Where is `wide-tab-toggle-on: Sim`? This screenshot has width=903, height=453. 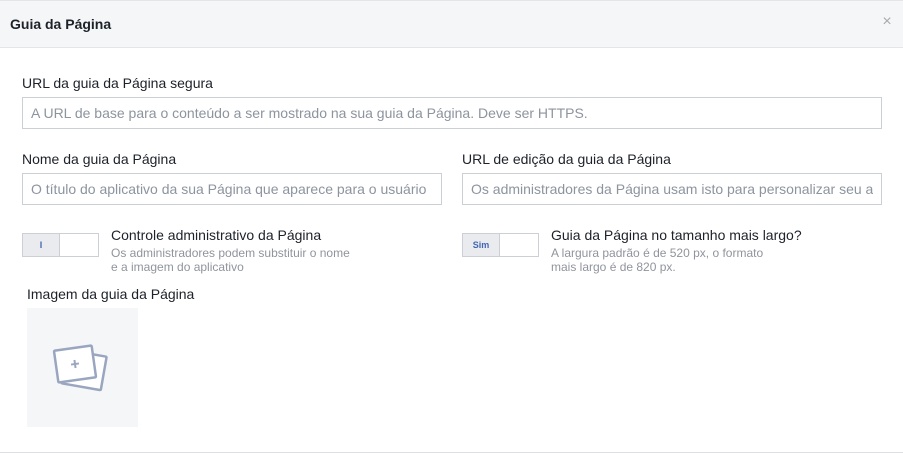 wide-tab-toggle-on: Sim is located at coordinates (481, 245).